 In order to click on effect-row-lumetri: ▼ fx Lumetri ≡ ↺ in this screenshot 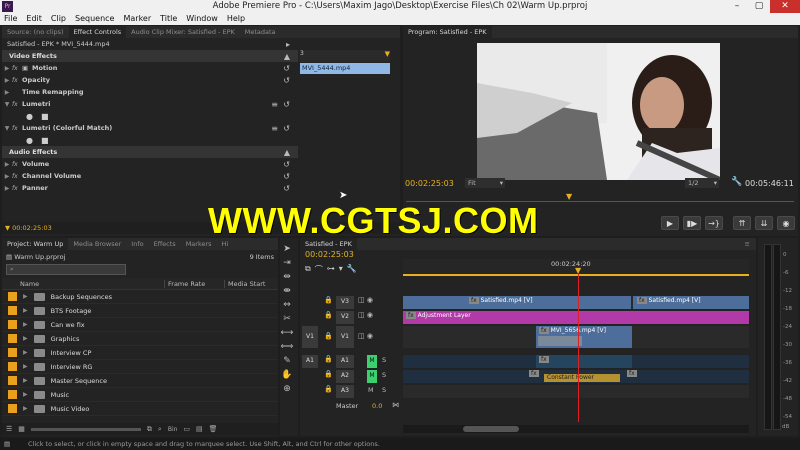, I will do `click(150, 104)`.